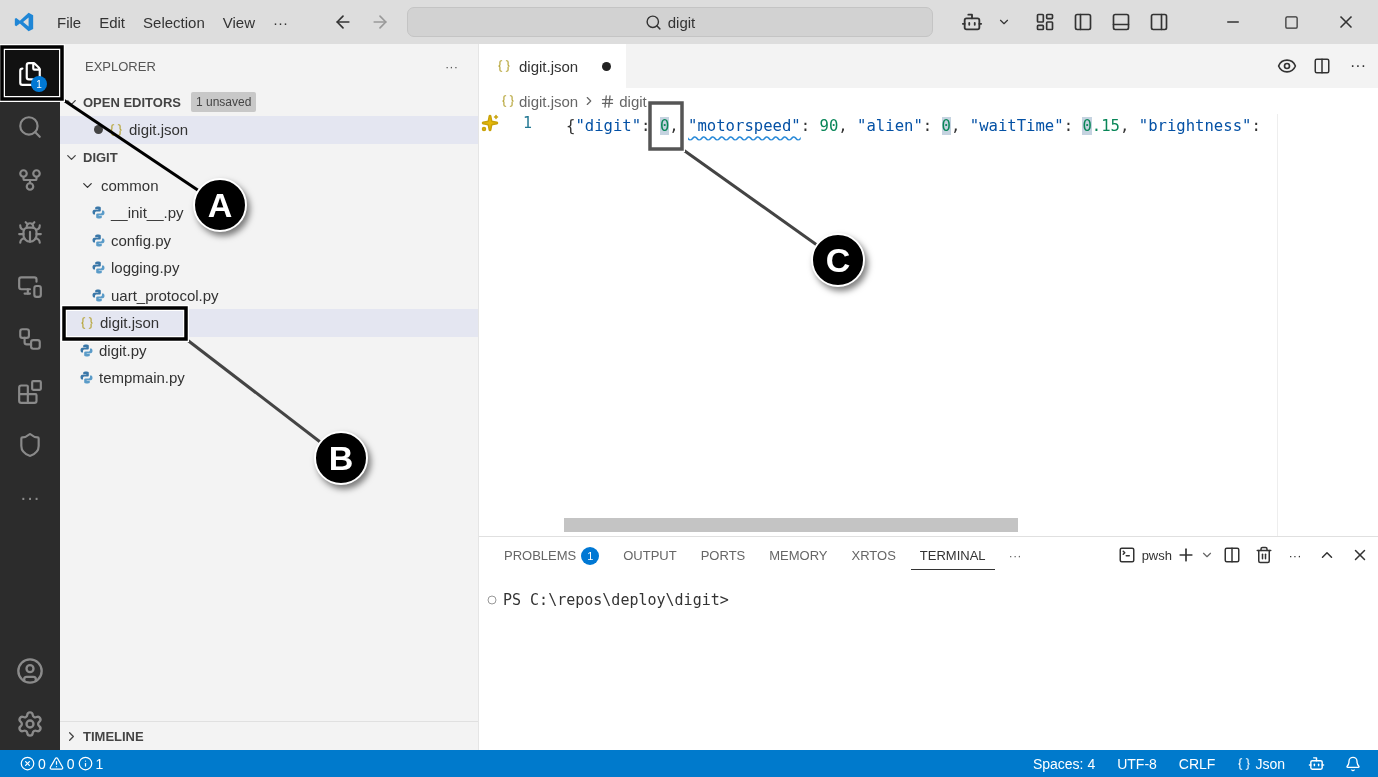  I want to click on panel-toggle-icon, so click(1121, 22).